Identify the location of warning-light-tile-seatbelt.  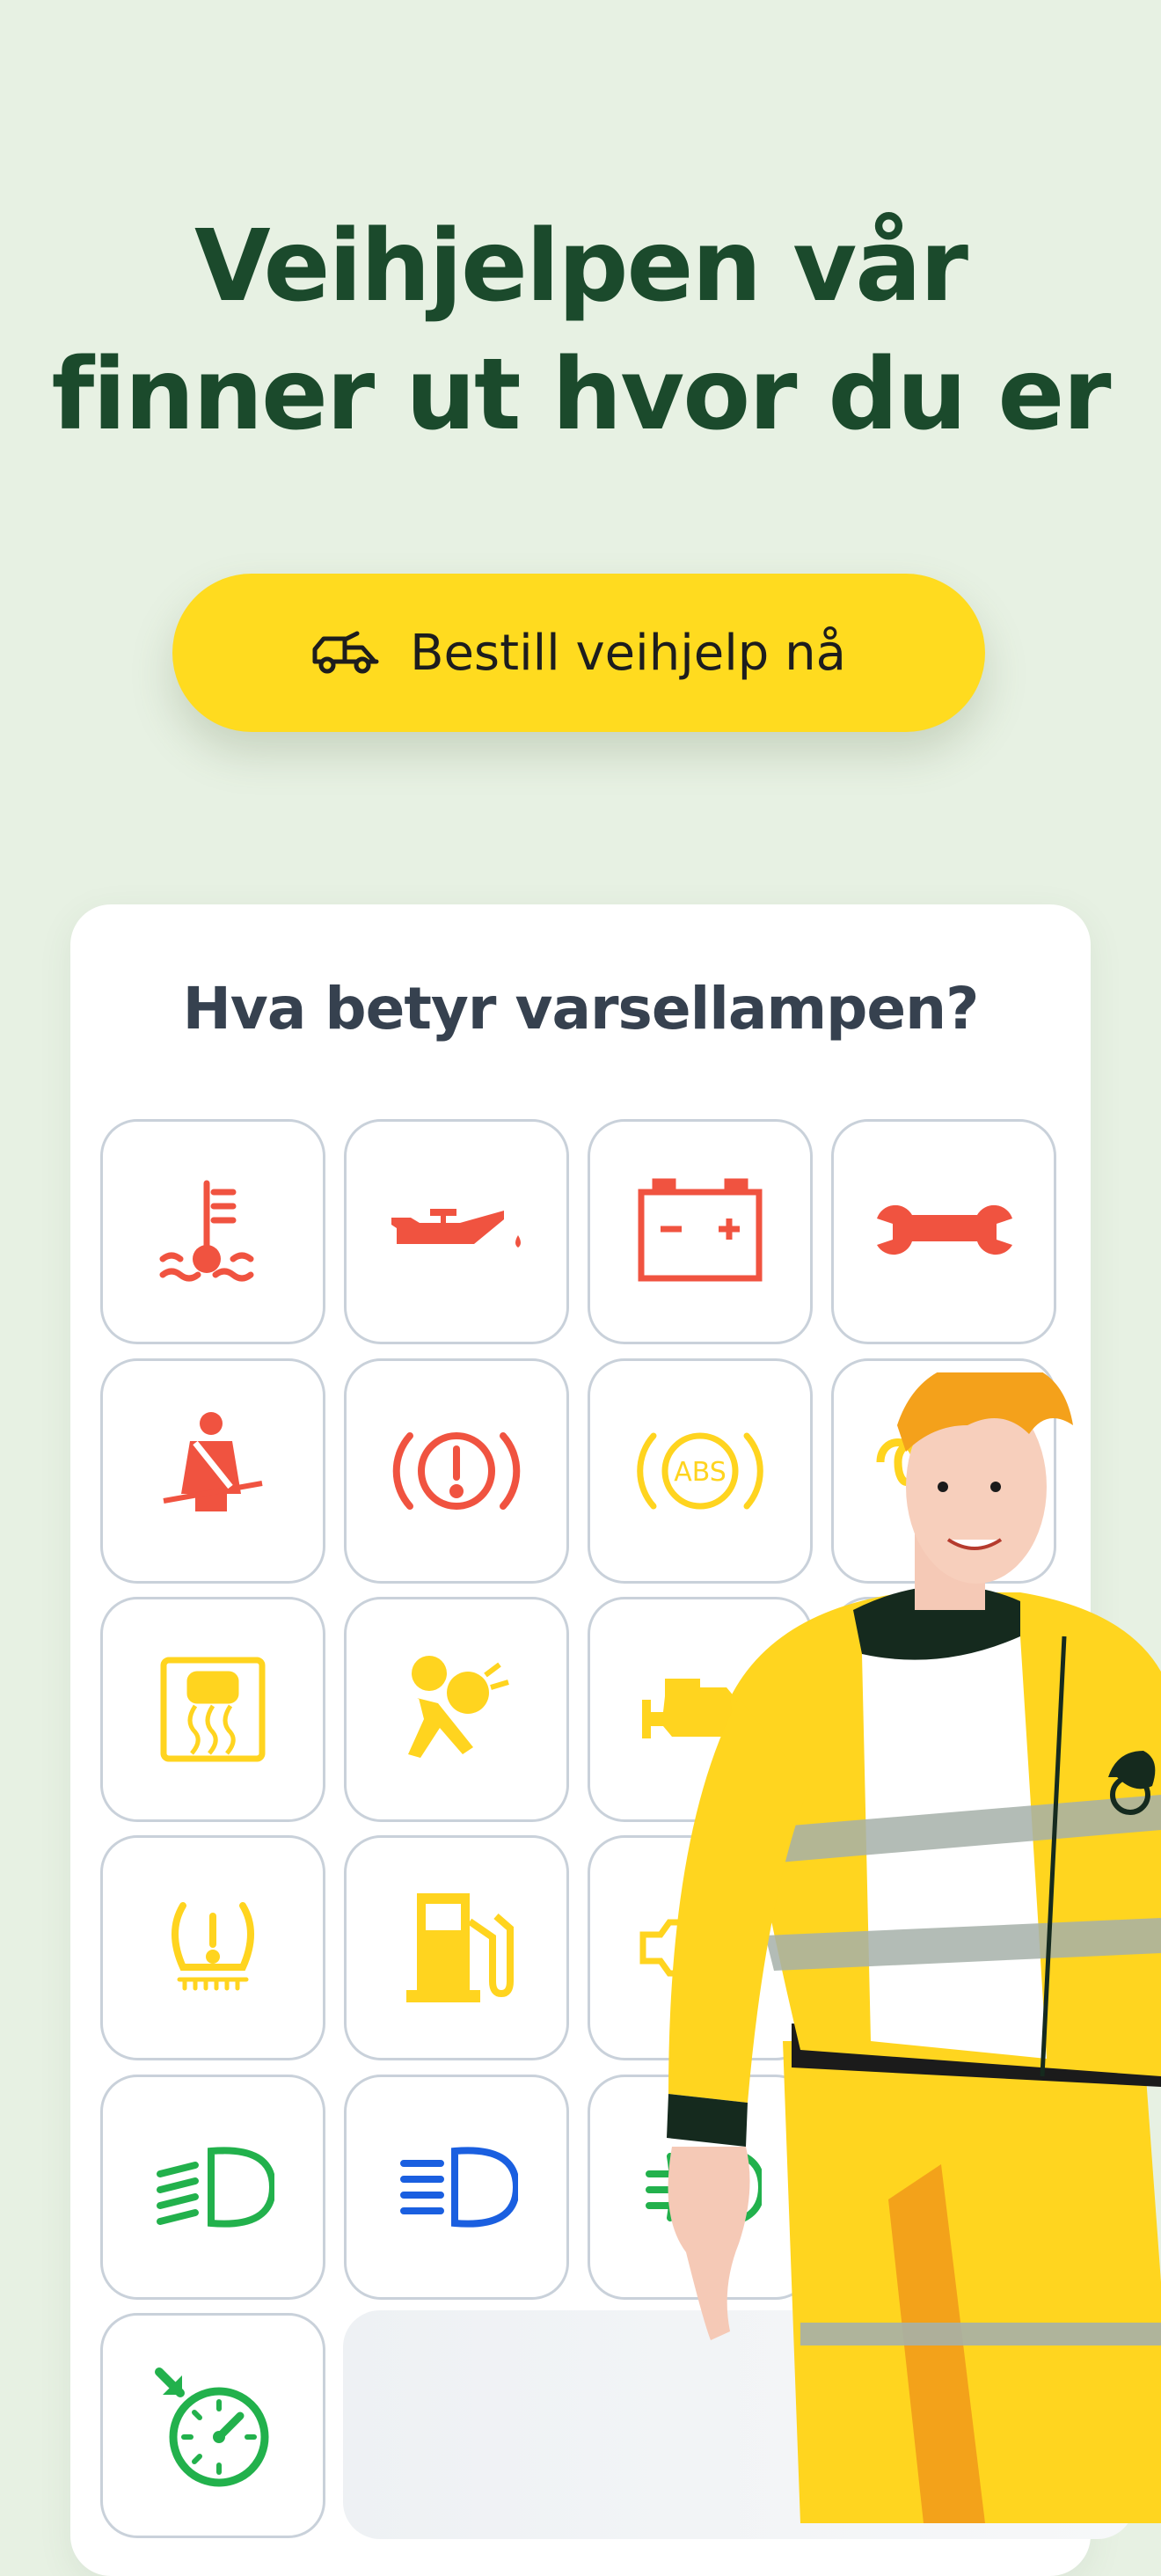
(212, 1471).